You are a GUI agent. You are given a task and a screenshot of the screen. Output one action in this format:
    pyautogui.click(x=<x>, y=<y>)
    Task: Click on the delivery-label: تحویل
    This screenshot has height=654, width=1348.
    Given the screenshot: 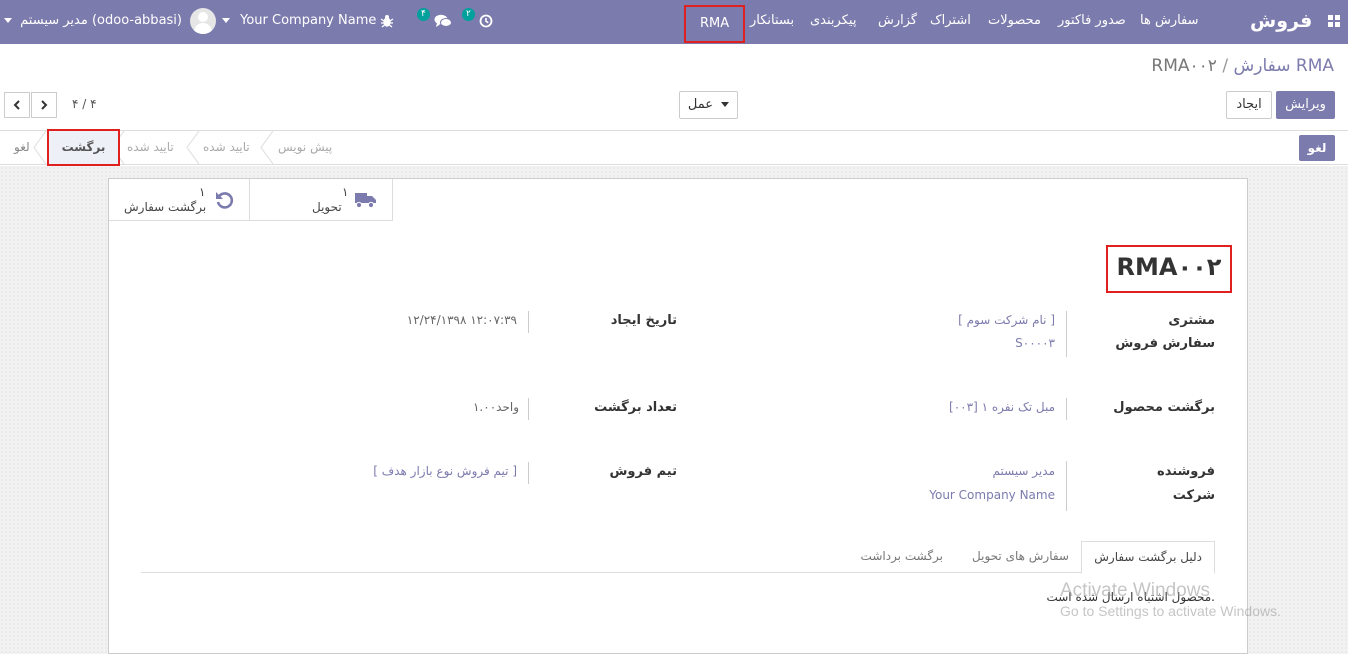 What is the action you would take?
    pyautogui.click(x=327, y=207)
    